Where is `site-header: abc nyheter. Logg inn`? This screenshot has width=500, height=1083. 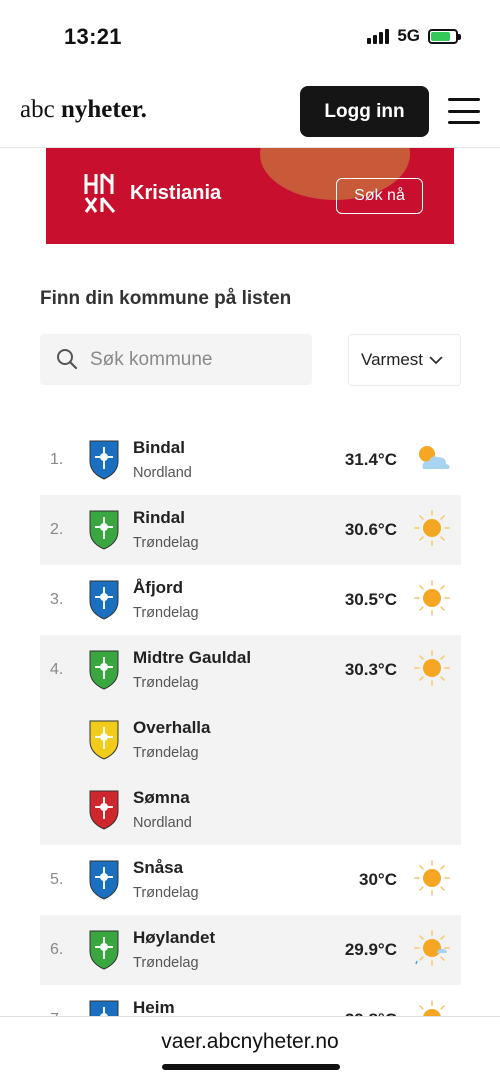
site-header: abc nyheter. Logg inn is located at coordinates (250, 110).